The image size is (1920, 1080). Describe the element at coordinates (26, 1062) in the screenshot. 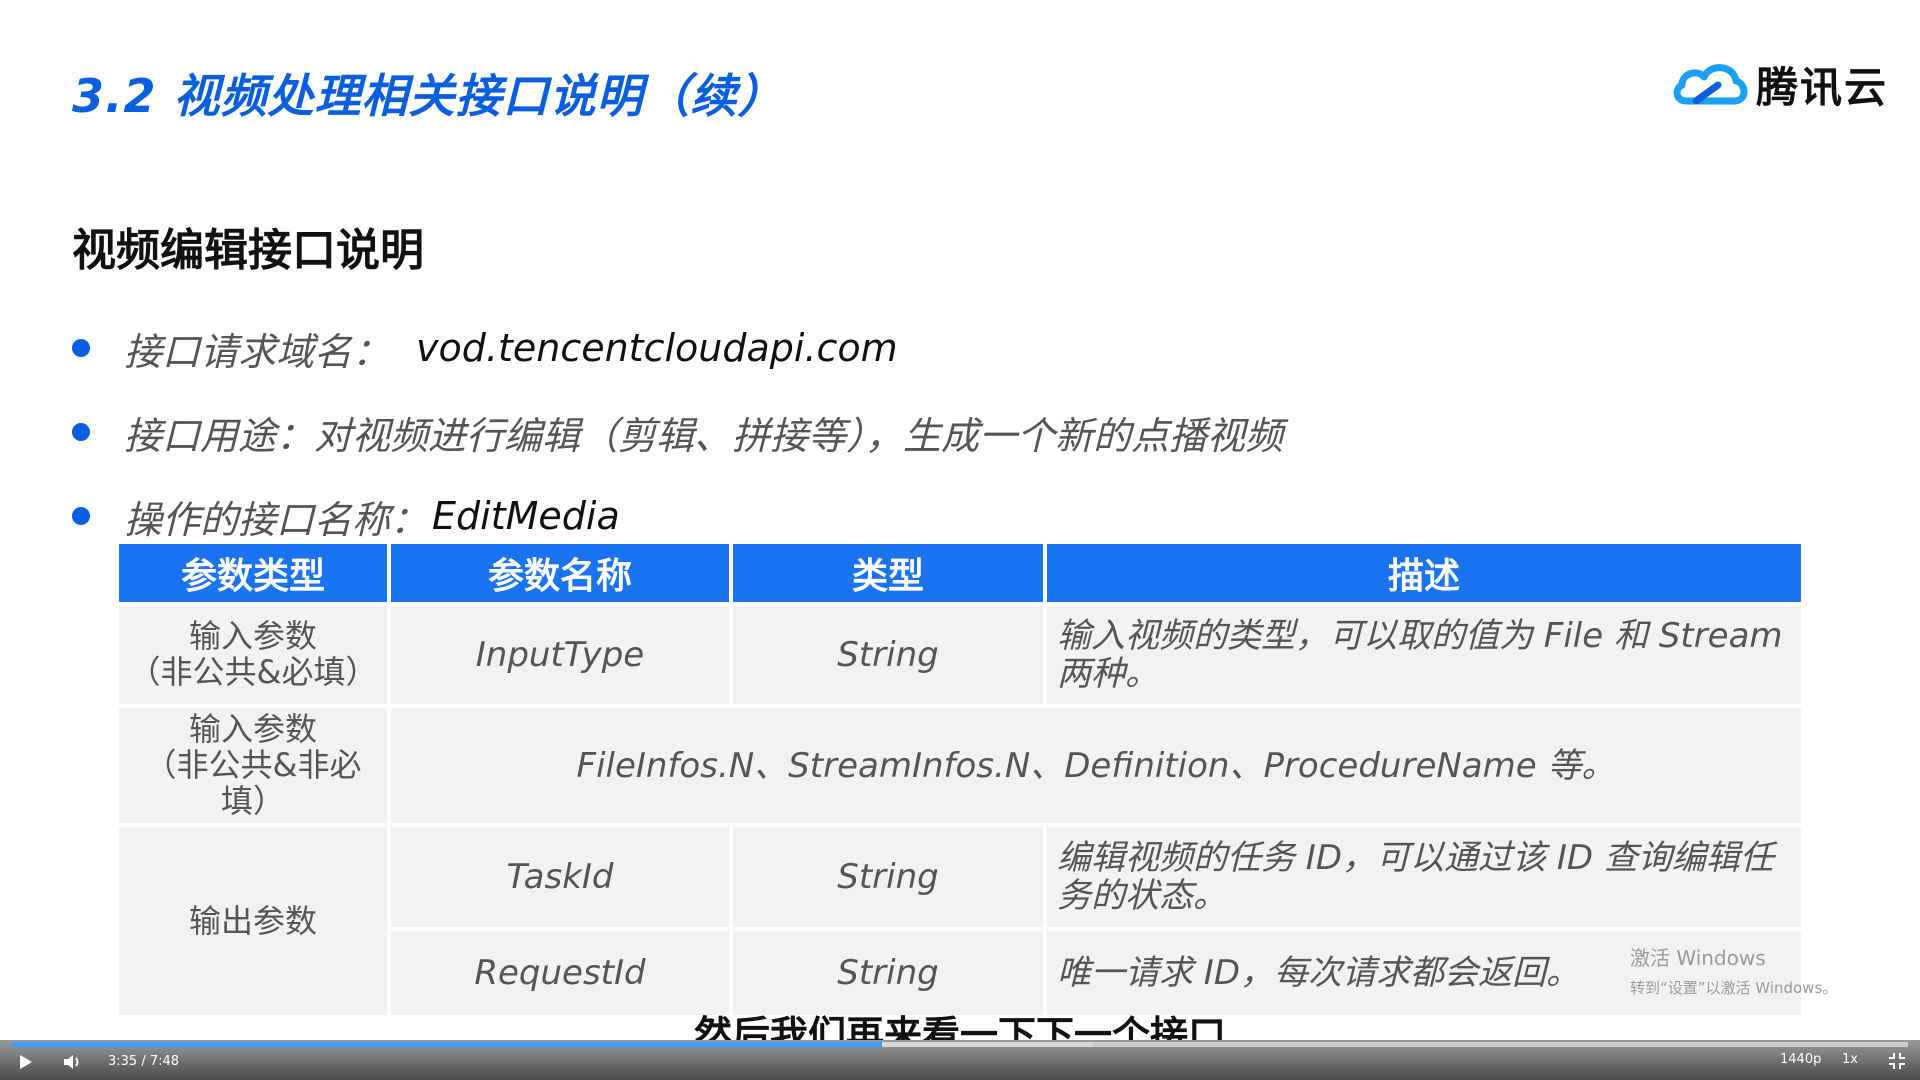

I see `play-icon` at that location.